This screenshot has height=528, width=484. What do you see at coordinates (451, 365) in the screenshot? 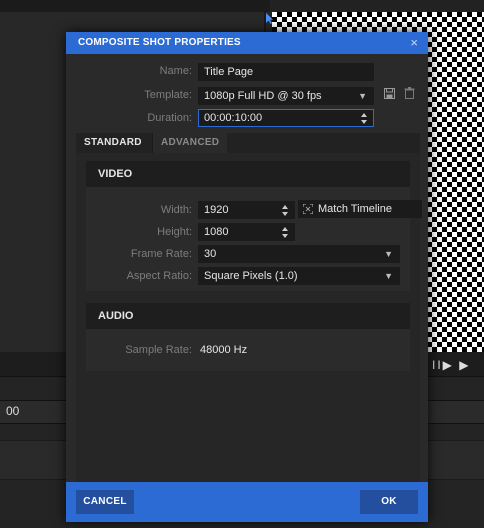
I see `play-icon: II▶ ▶` at bounding box center [451, 365].